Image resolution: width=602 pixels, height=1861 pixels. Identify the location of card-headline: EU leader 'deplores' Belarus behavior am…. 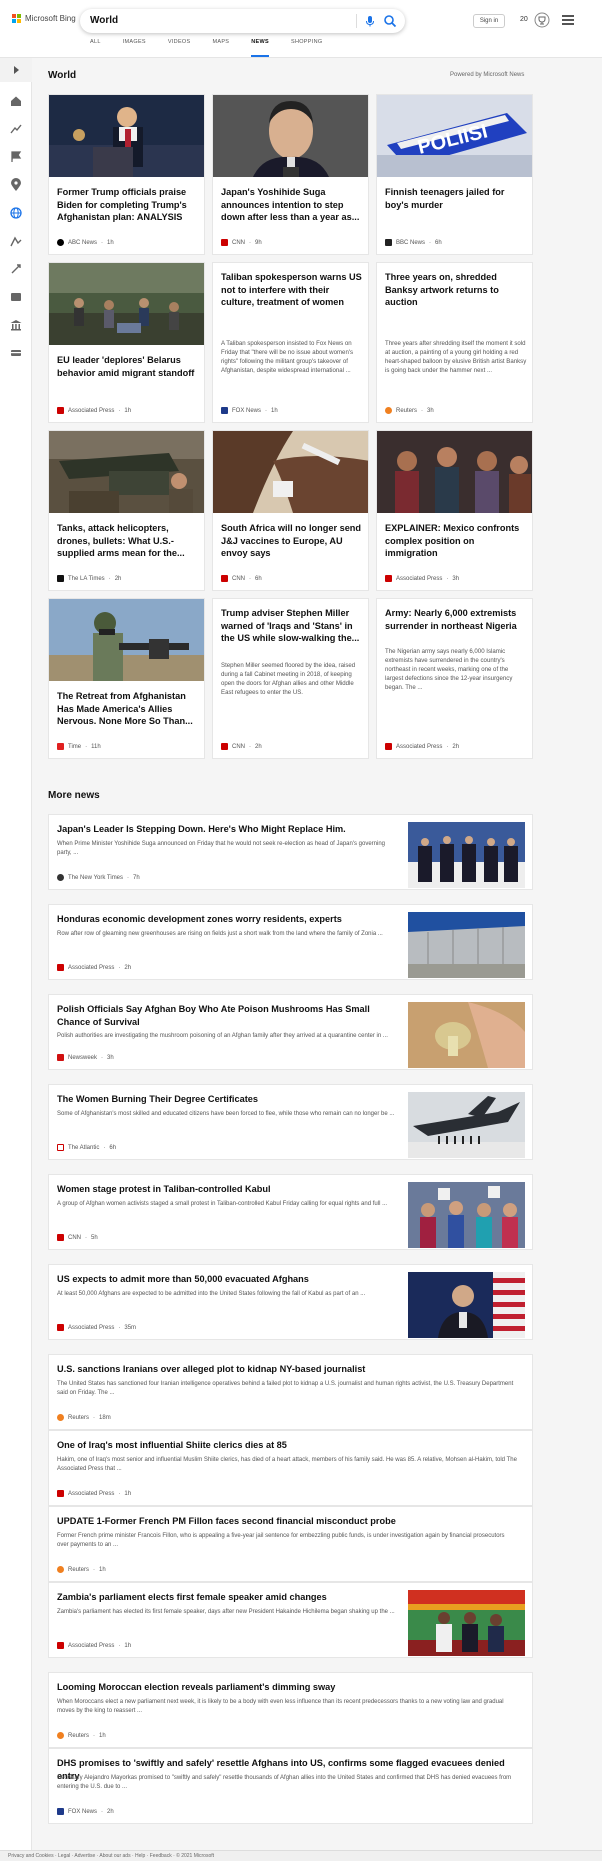
(128, 366).